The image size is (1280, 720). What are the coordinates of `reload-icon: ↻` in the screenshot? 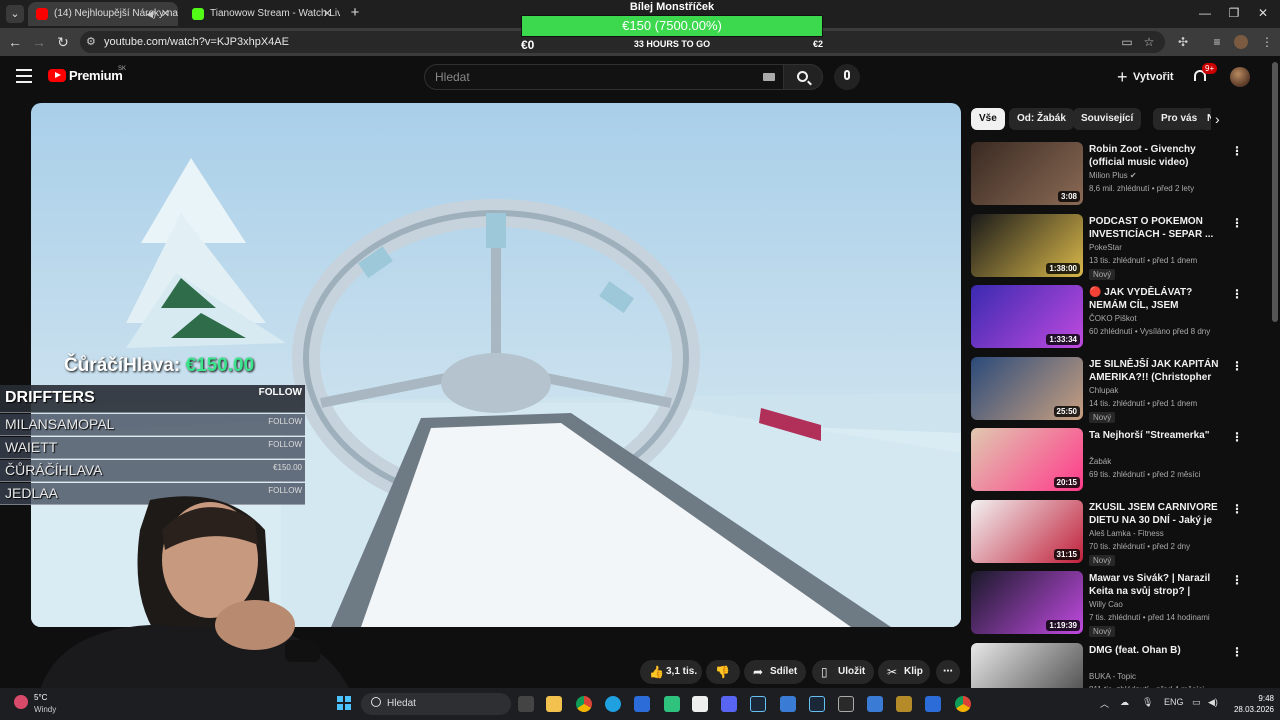 It's located at (63, 42).